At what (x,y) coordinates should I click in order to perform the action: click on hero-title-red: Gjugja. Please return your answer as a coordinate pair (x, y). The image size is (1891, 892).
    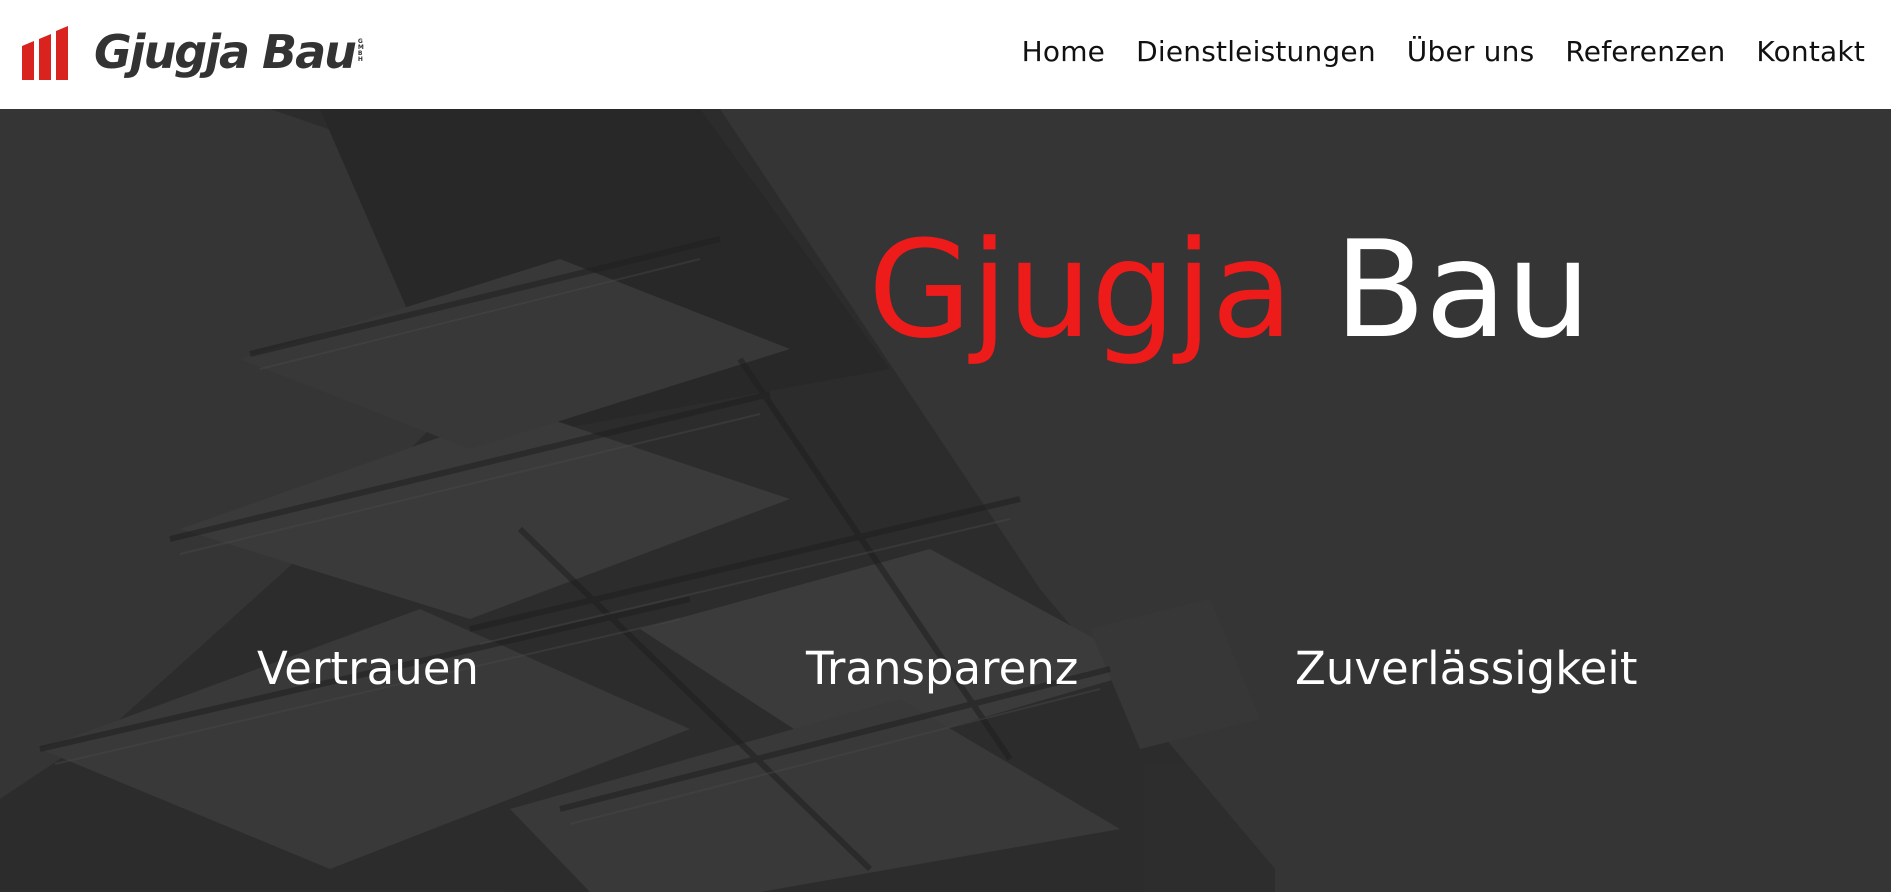
    Looking at the image, I should click on (1080, 290).